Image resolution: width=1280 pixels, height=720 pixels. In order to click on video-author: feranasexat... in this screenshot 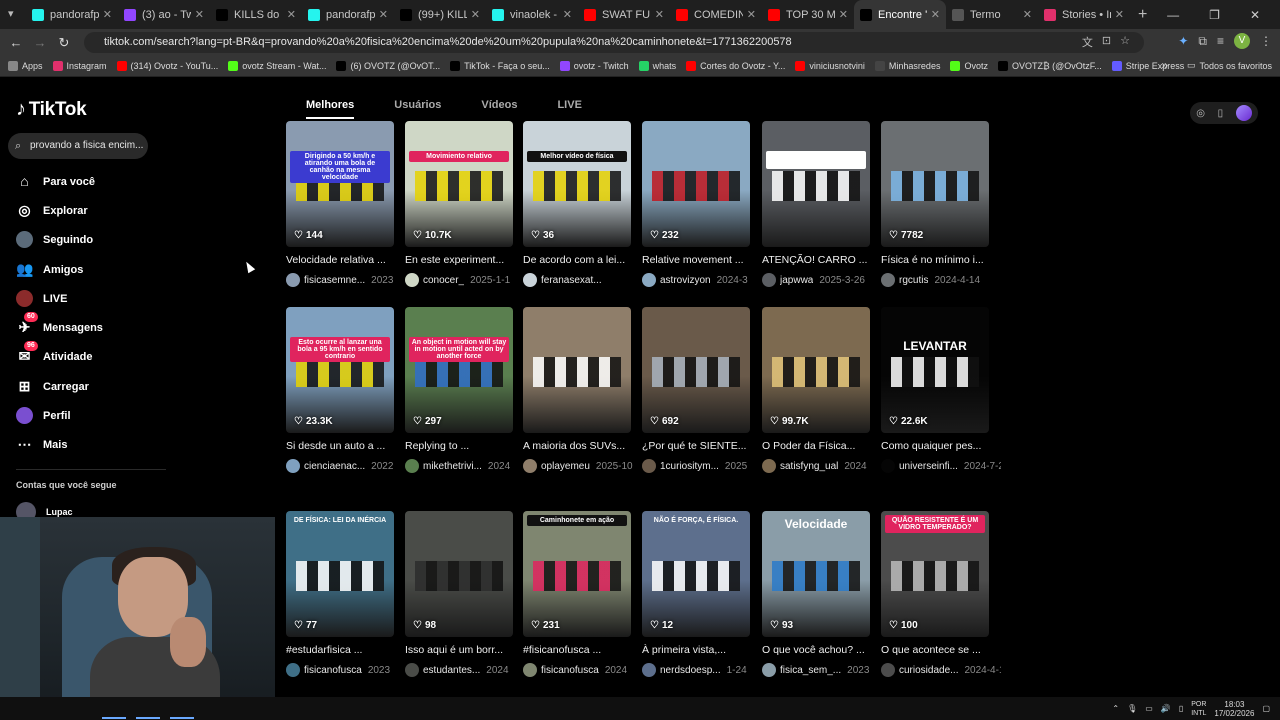, I will do `click(571, 280)`.